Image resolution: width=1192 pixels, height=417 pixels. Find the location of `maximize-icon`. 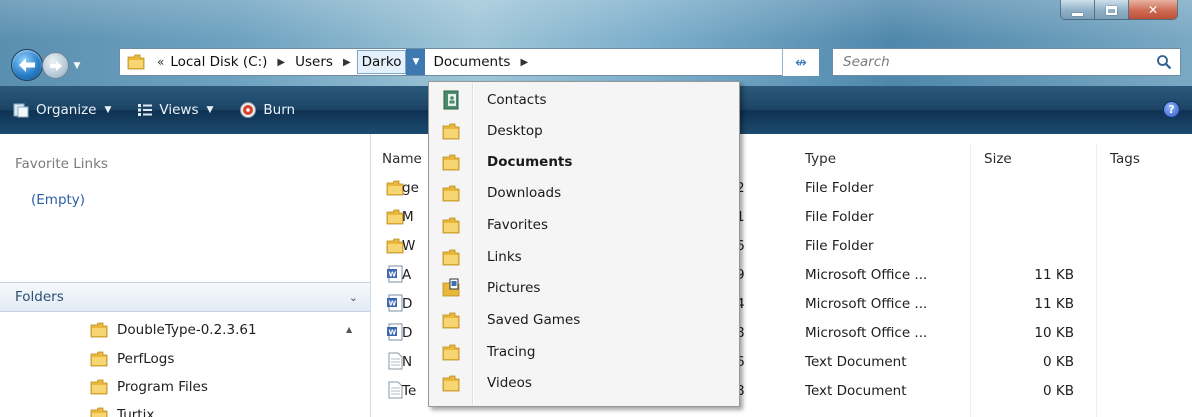

maximize-icon is located at coordinates (1111, 10).